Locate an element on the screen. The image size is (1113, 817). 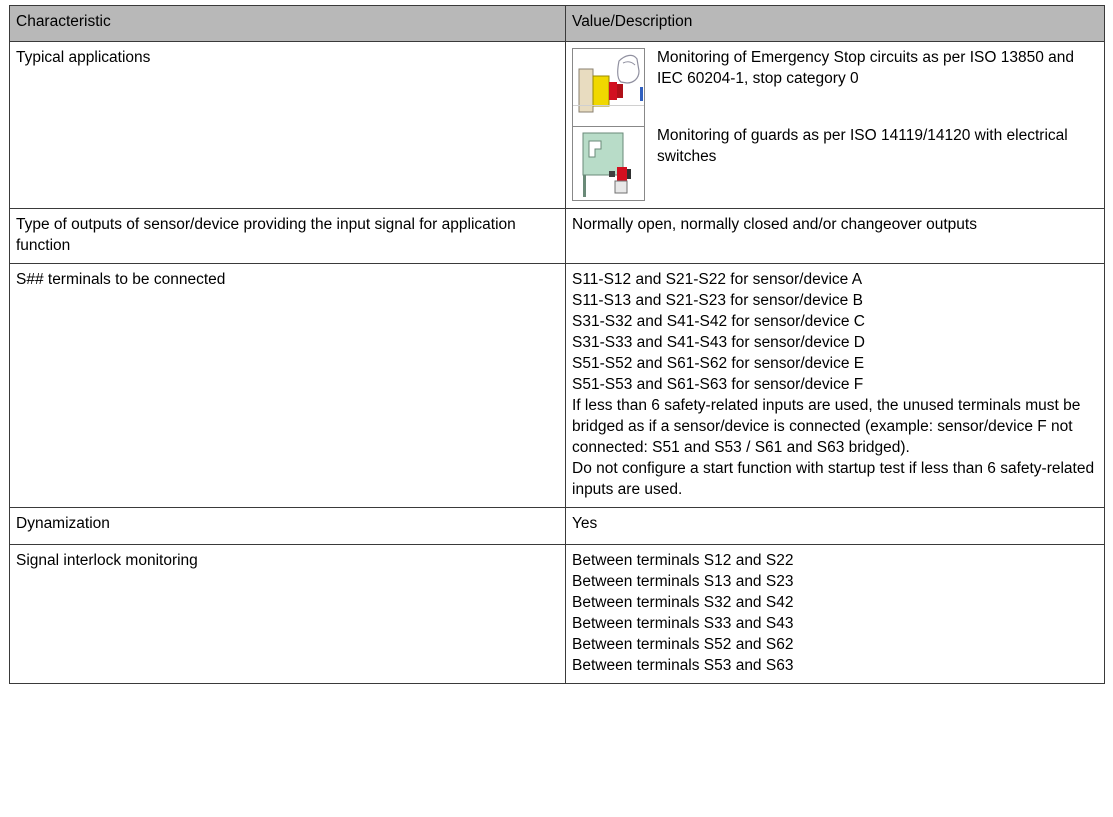
row-label: Dynamization is located at coordinates (287, 526).